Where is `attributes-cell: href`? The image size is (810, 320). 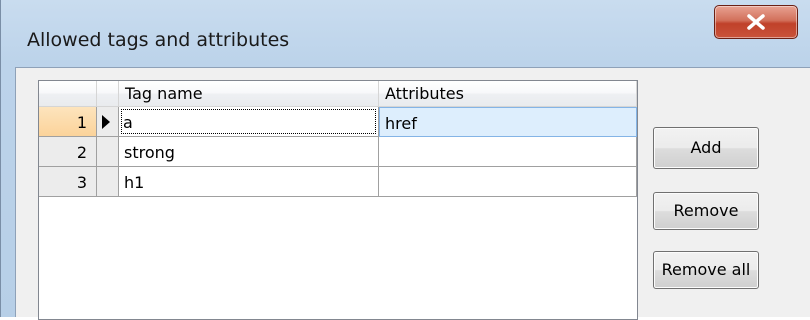 attributes-cell: href is located at coordinates (508, 122).